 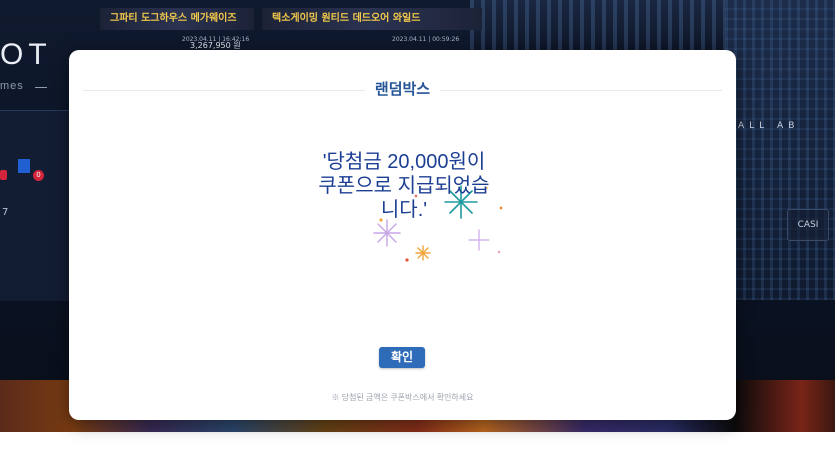 What do you see at coordinates (38, 175) in the screenshot?
I see `message-count-badge: 0` at bounding box center [38, 175].